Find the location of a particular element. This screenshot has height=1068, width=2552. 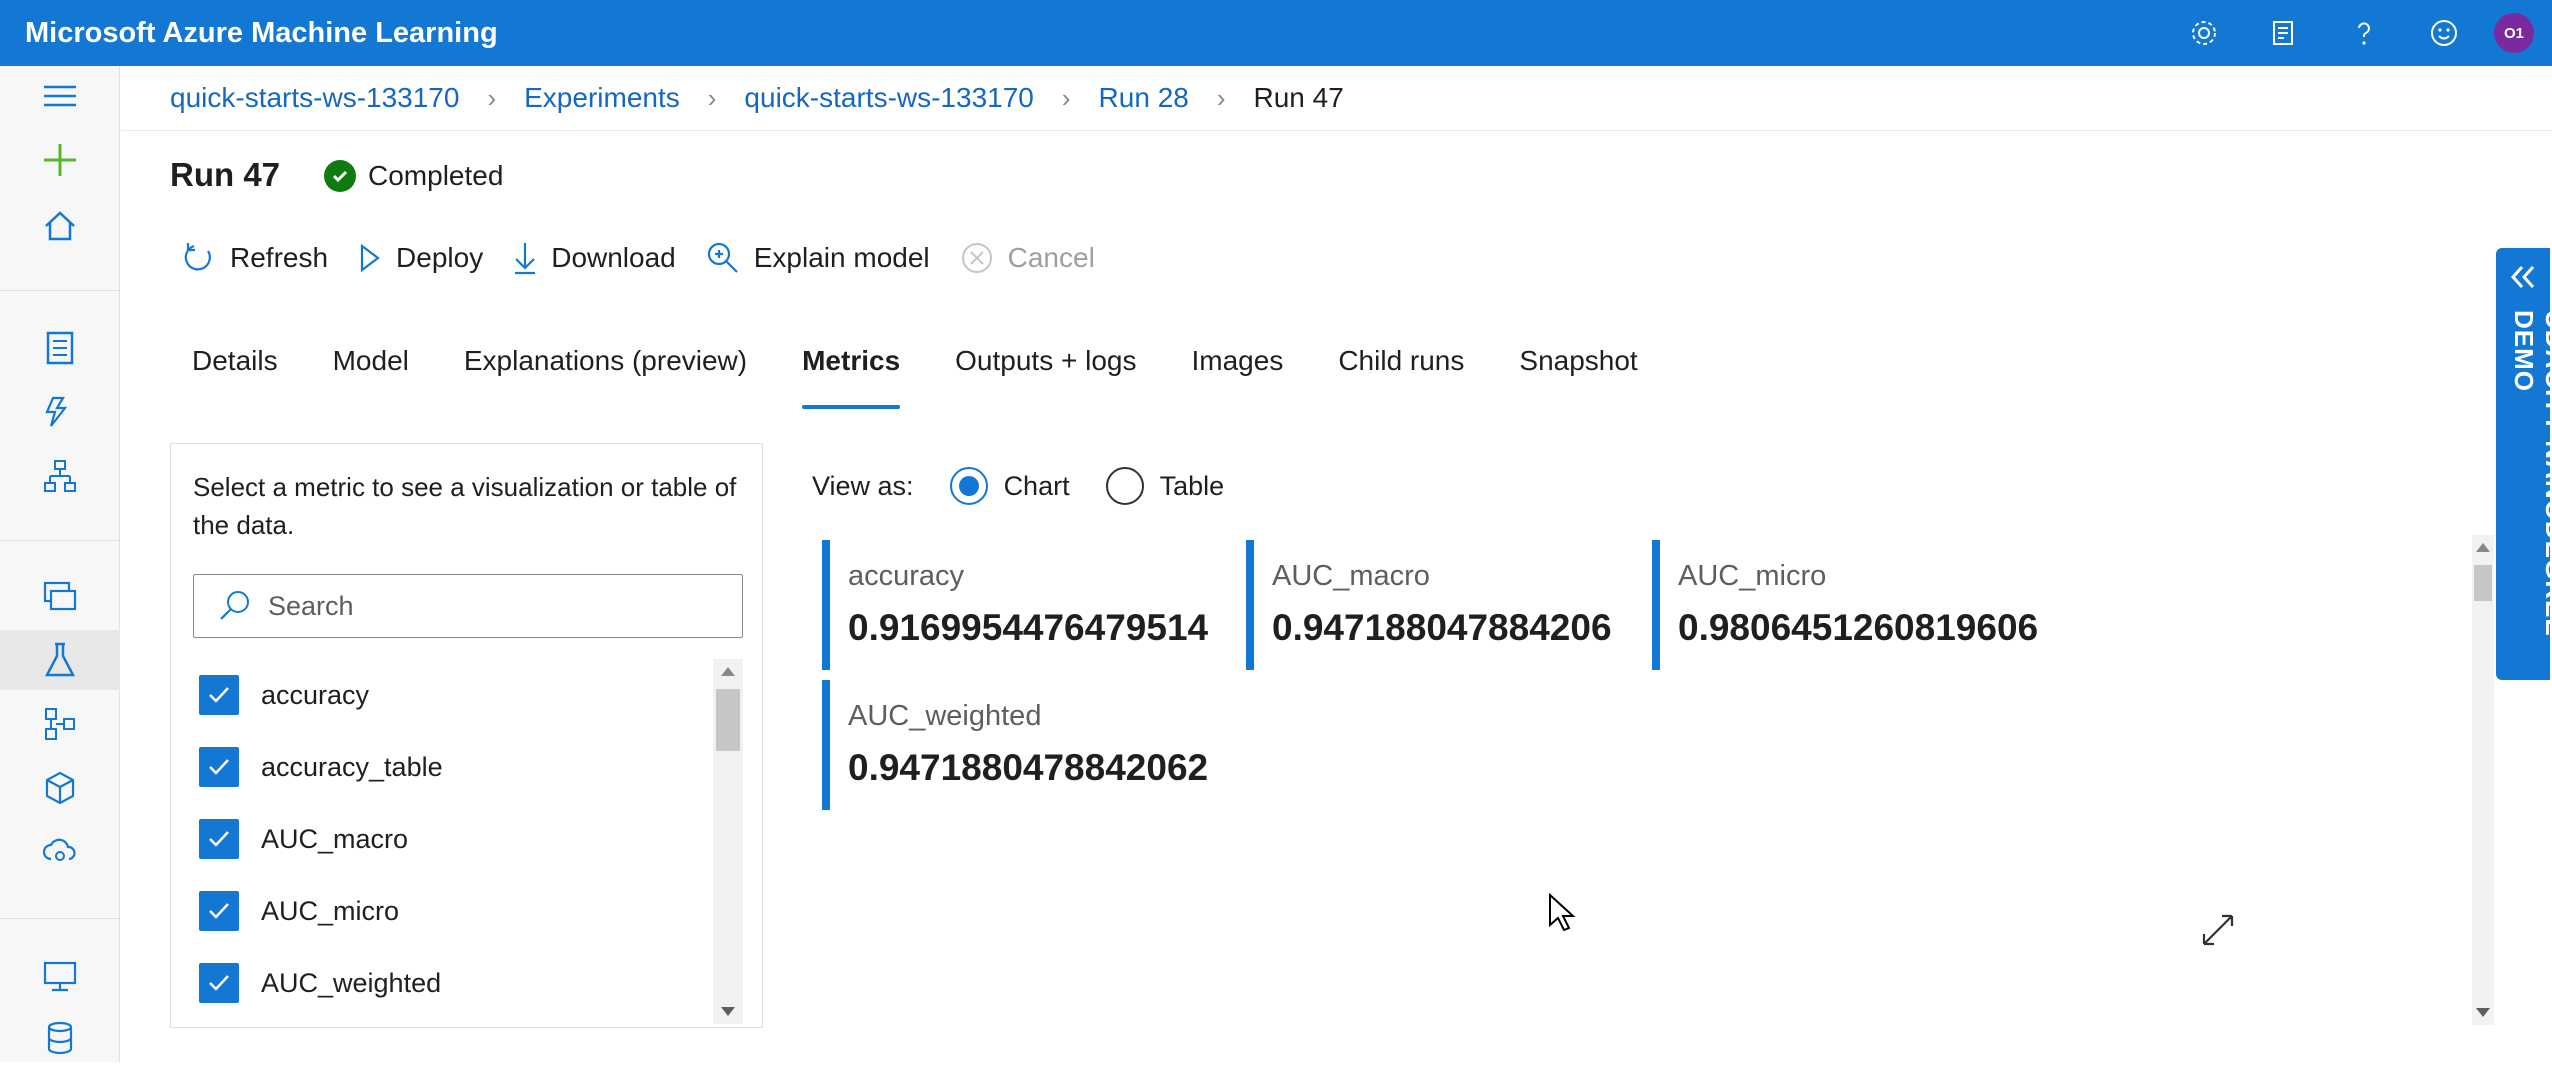

metric-card-name: accuracy is located at coordinates (906, 576).